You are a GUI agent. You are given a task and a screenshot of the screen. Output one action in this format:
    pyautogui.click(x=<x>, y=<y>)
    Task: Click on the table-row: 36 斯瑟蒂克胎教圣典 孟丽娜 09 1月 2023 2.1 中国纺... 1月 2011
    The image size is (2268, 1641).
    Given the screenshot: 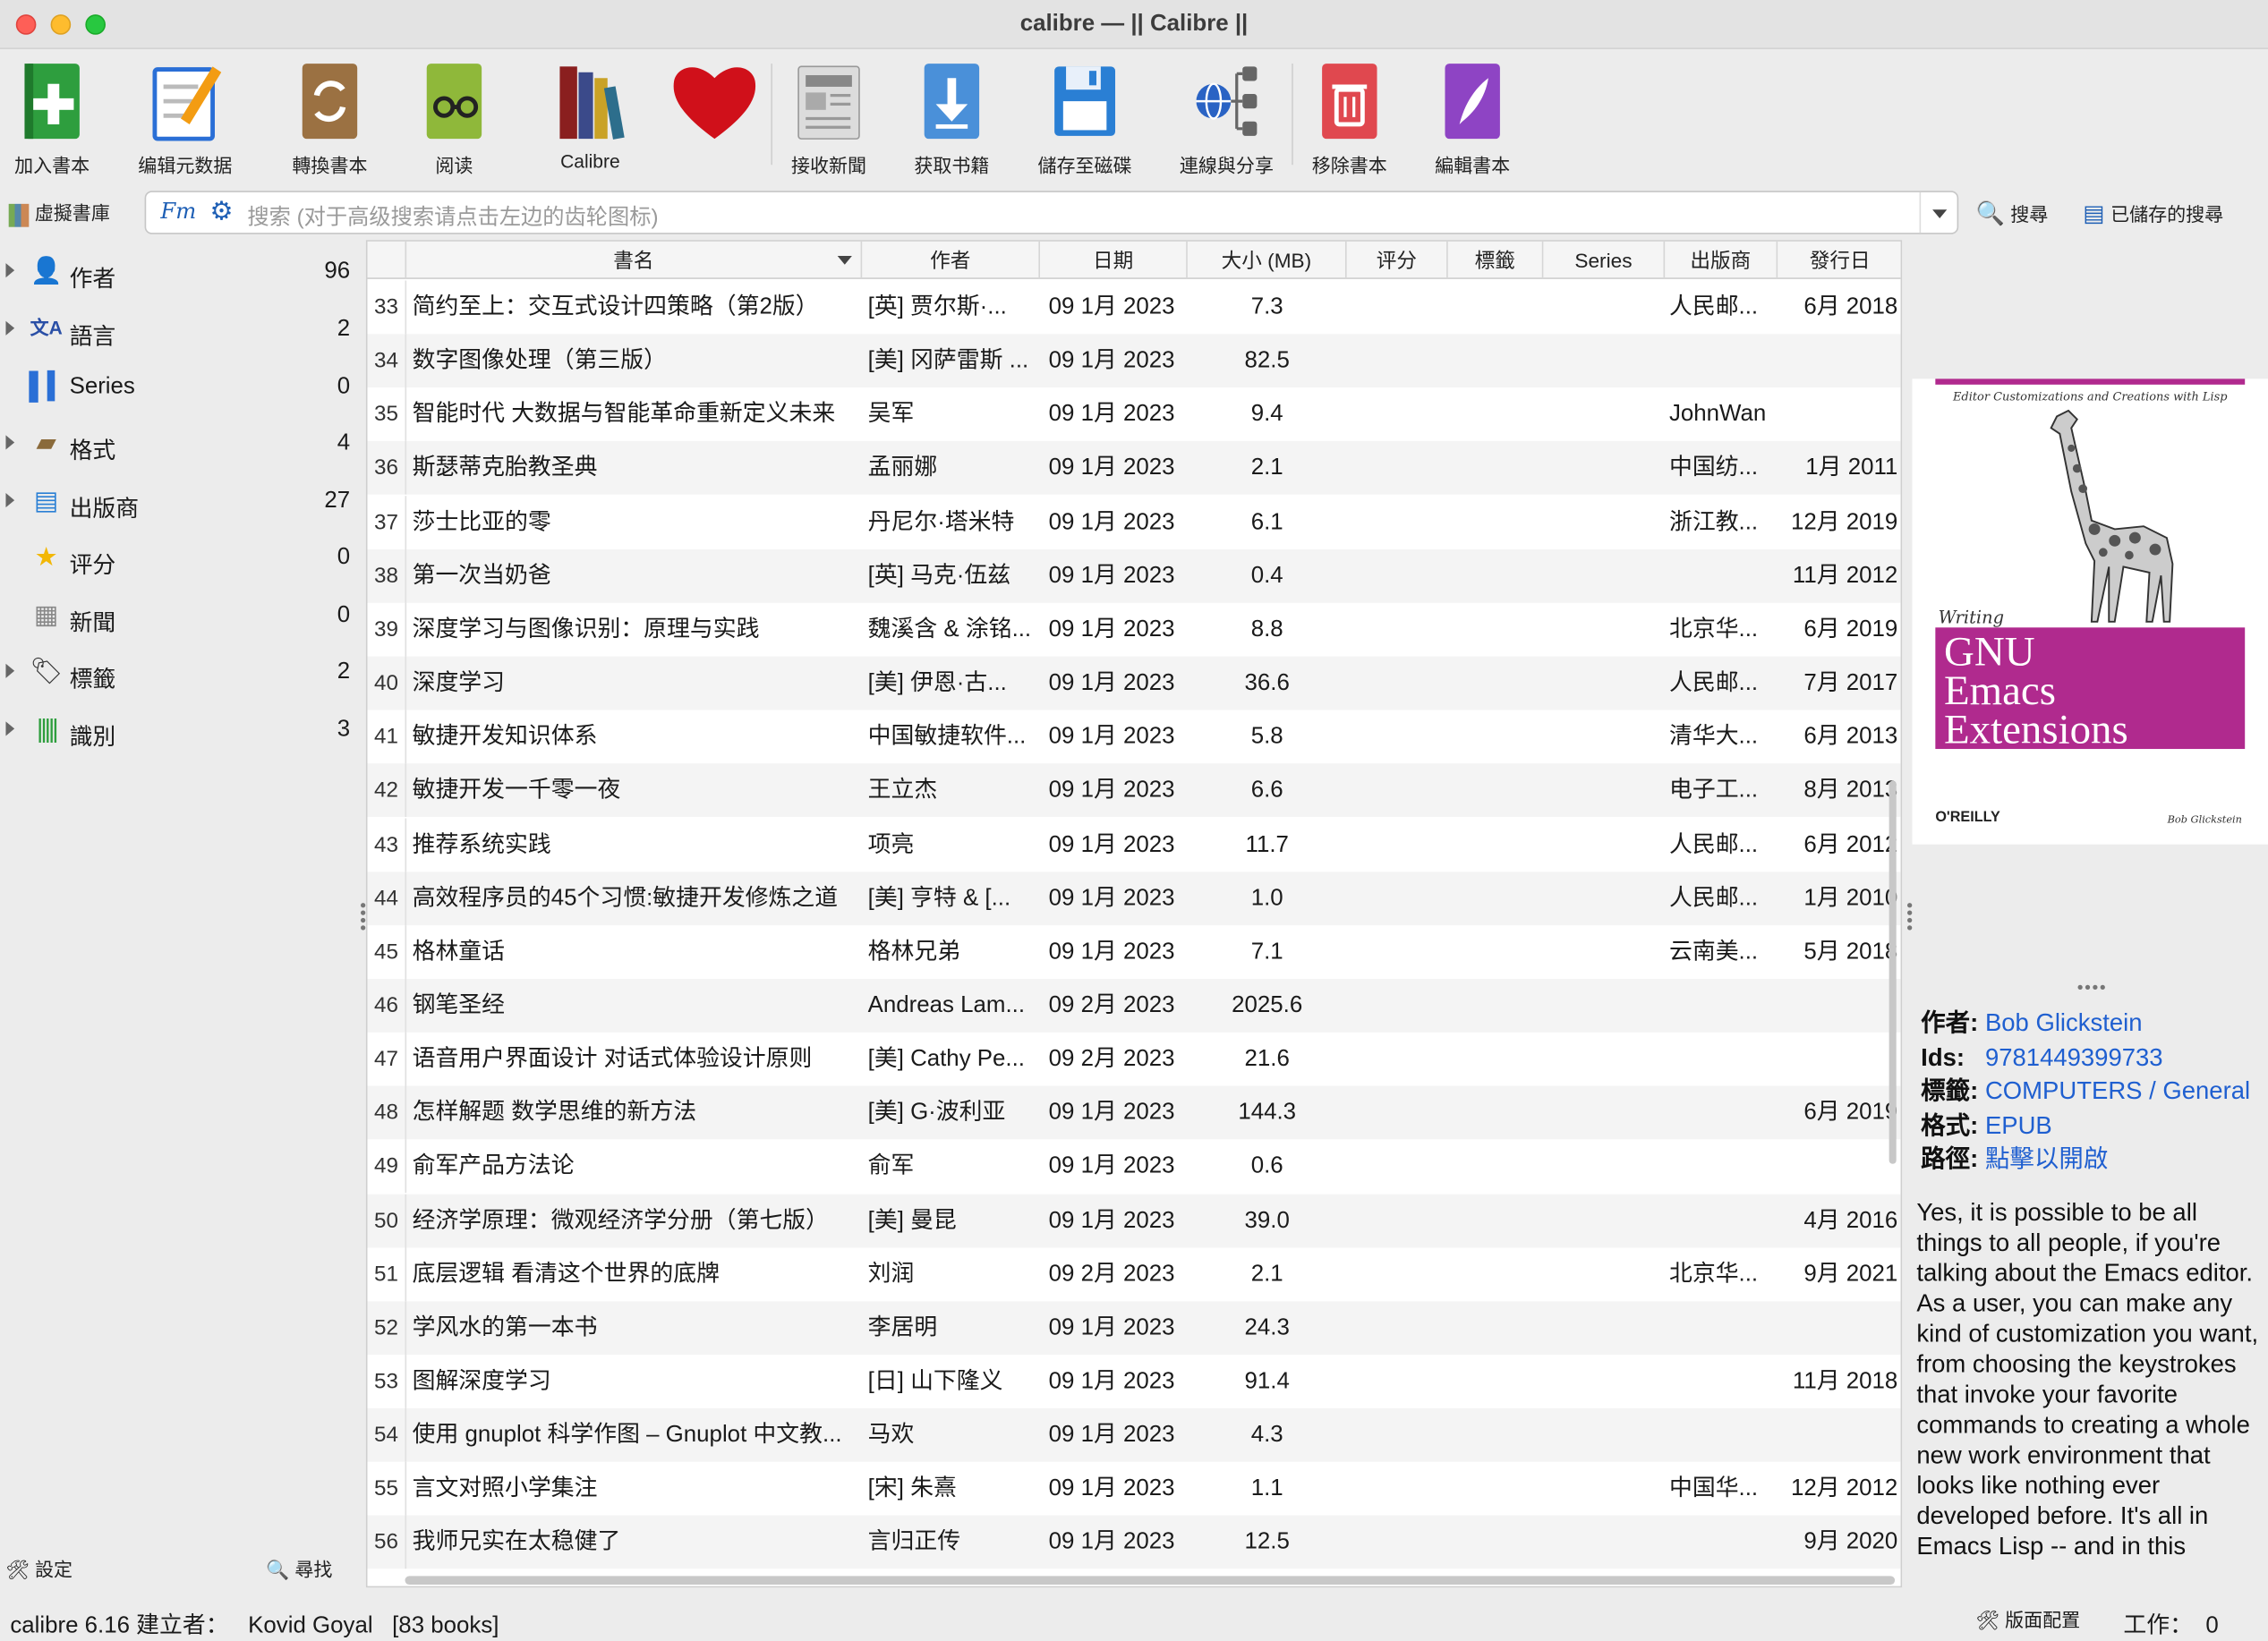 What is the action you would take?
    pyautogui.click(x=1134, y=469)
    